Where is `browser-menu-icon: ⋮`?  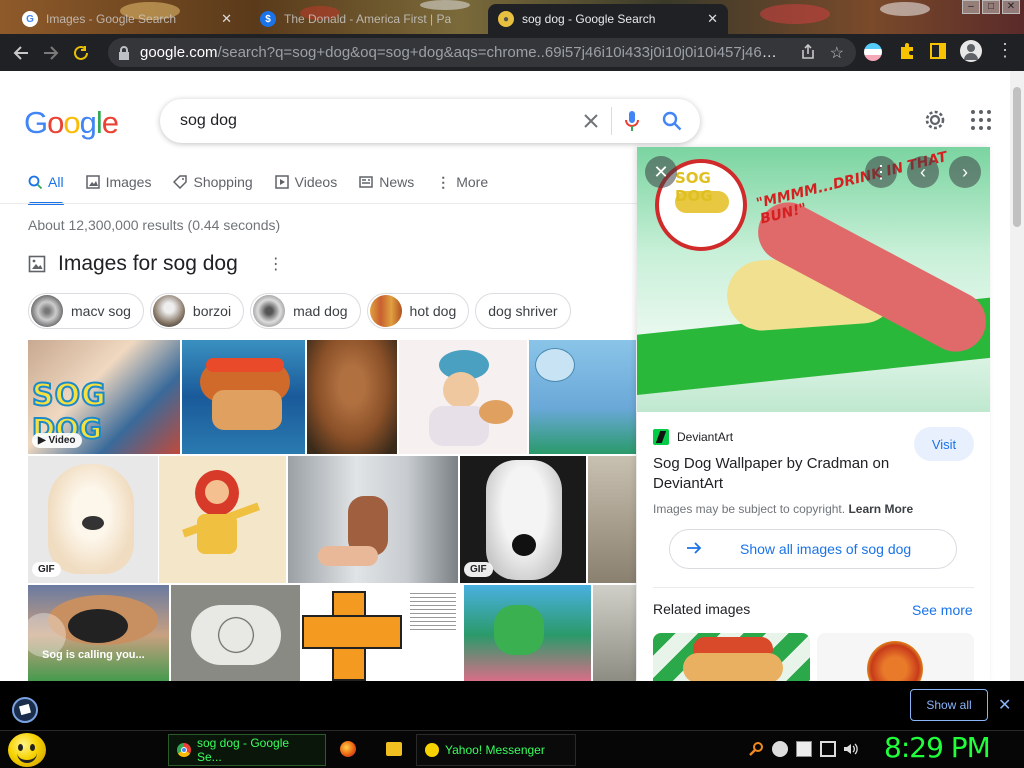
browser-menu-icon: ⋮ is located at coordinates (1005, 50).